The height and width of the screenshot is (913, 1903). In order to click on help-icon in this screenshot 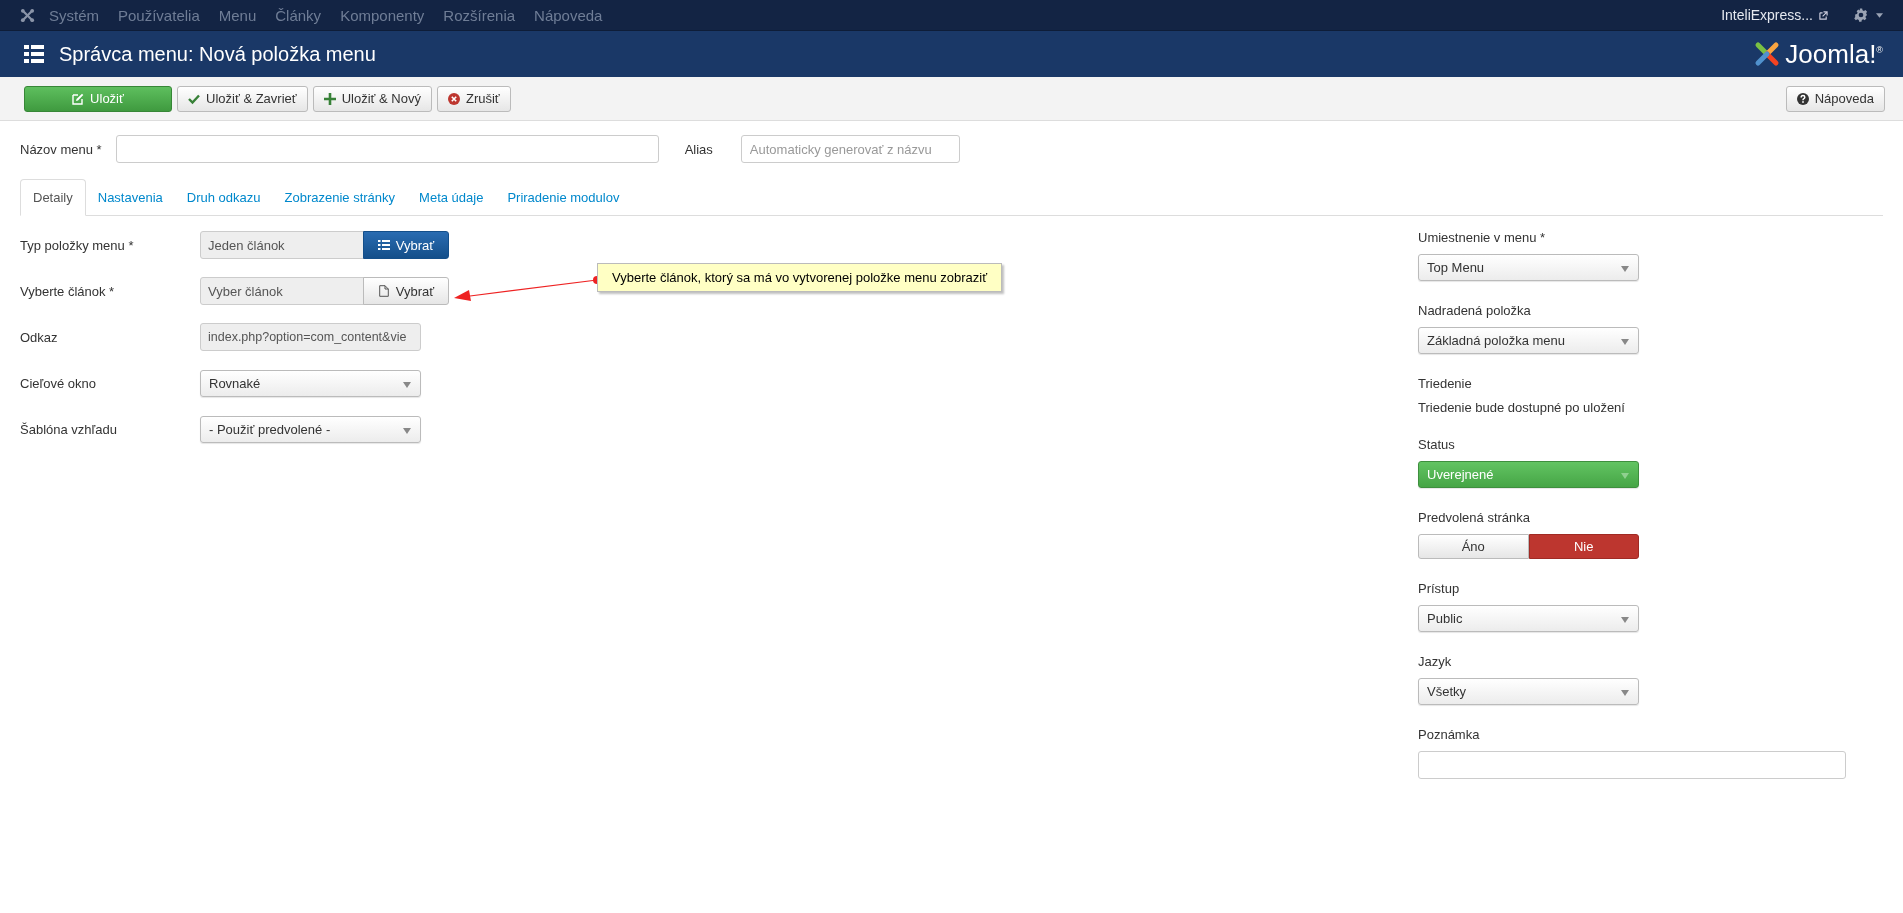, I will do `click(1802, 98)`.